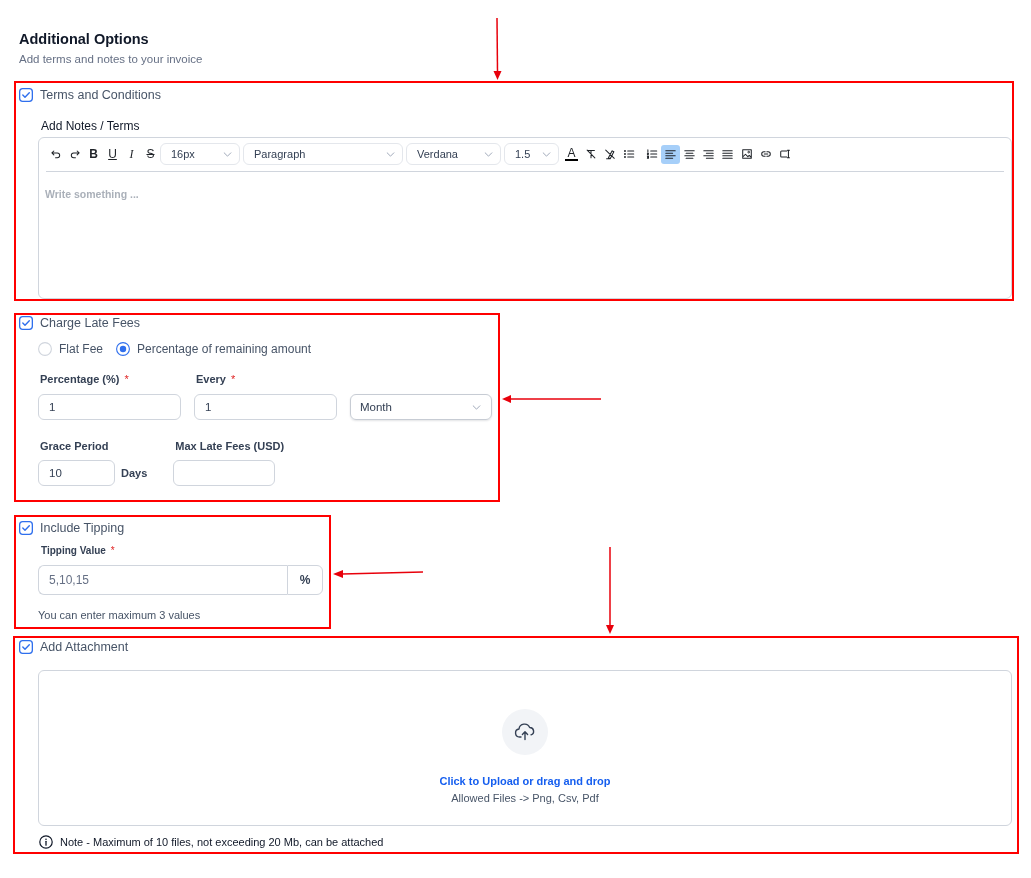 This screenshot has height=878, width=1031. What do you see at coordinates (571, 154) in the screenshot?
I see `text-color-button: A` at bounding box center [571, 154].